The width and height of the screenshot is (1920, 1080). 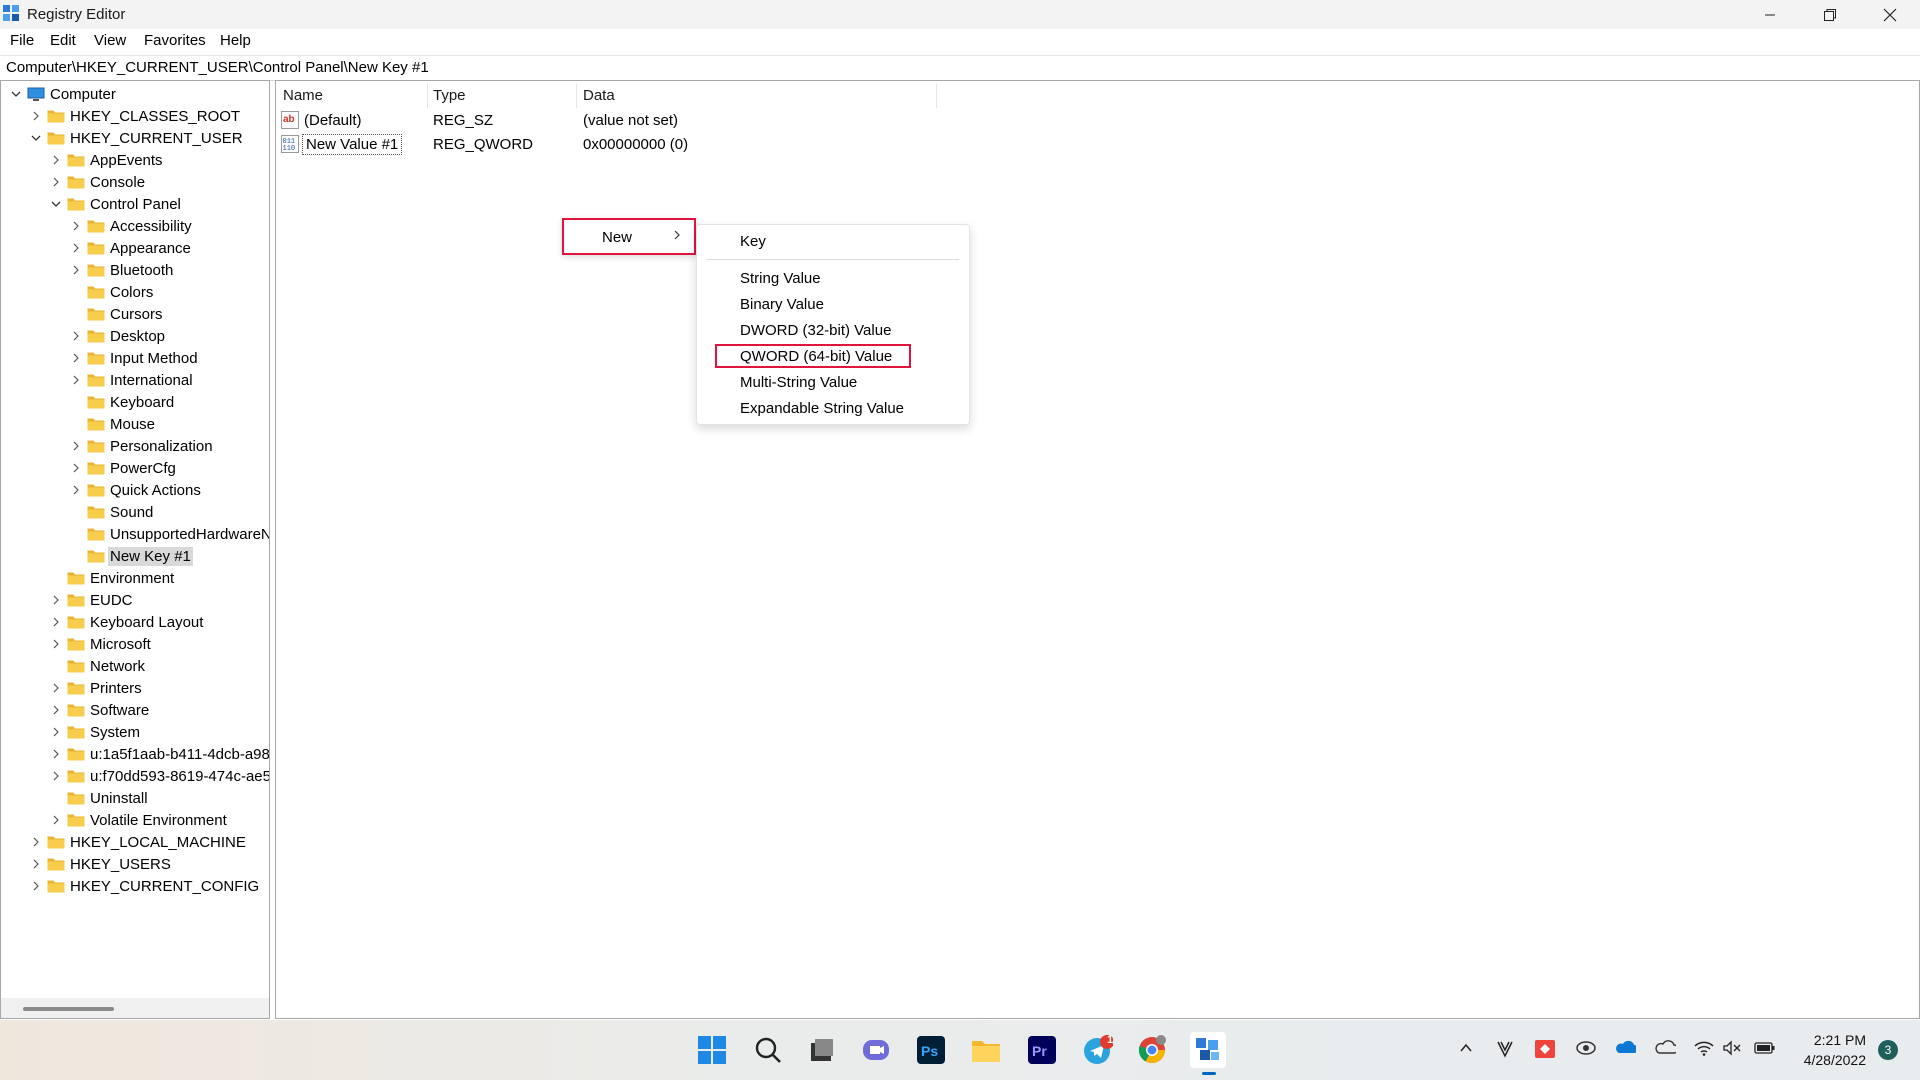 What do you see at coordinates (112, 578) in the screenshot?
I see `tree-item: Environment` at bounding box center [112, 578].